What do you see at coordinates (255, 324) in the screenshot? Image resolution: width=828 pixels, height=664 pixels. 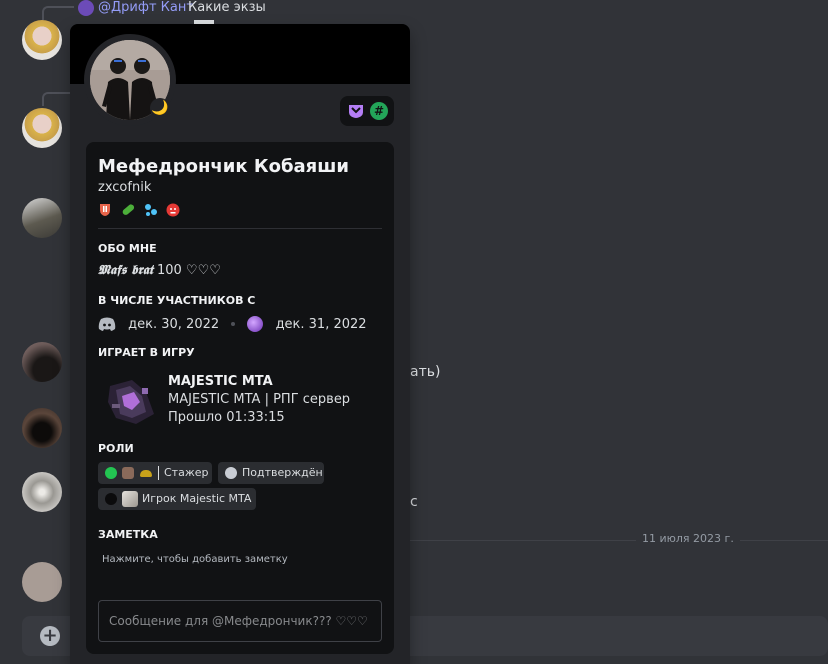 I see `server-icon` at bounding box center [255, 324].